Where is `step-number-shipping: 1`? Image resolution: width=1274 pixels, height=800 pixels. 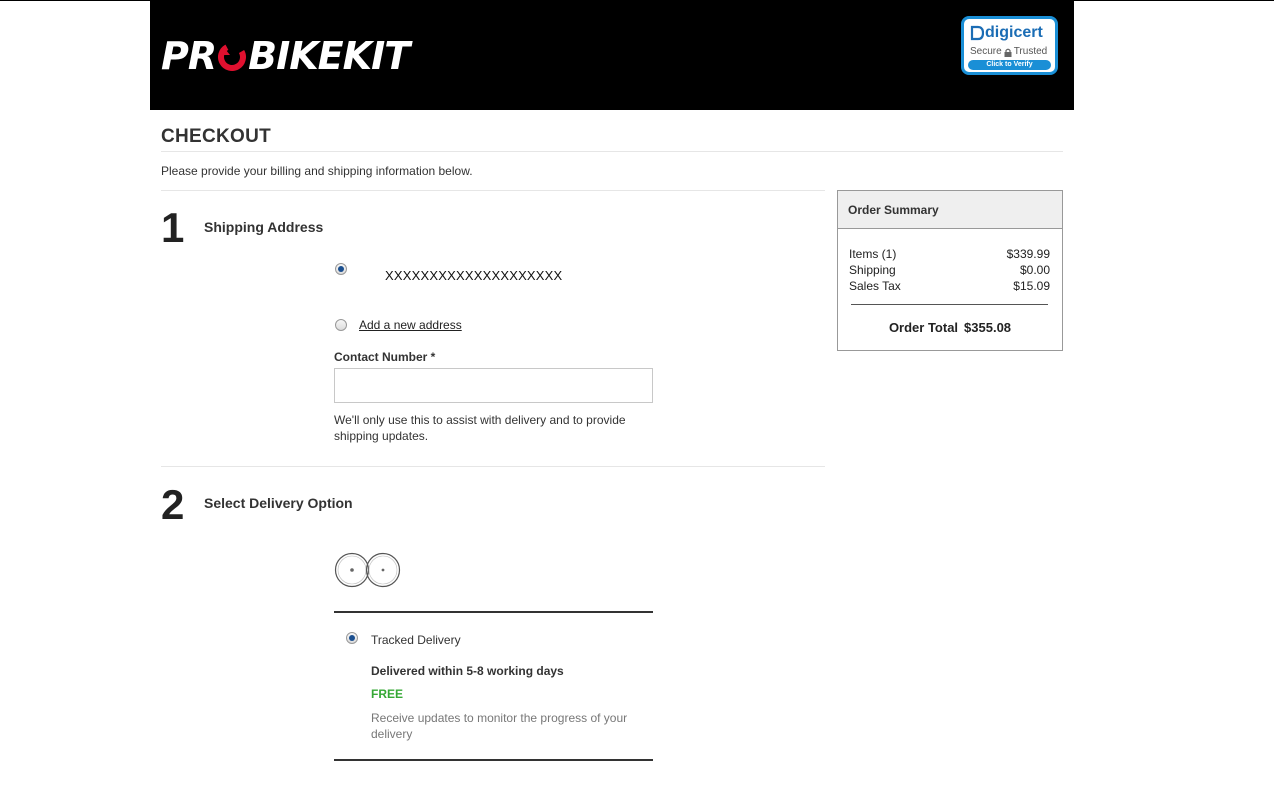 step-number-shipping: 1 is located at coordinates (173, 227).